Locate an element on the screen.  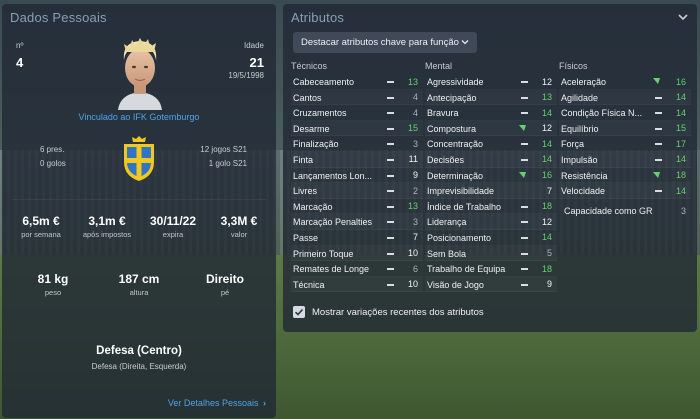
attribute-row: Livres 2 is located at coordinates (357, 191).